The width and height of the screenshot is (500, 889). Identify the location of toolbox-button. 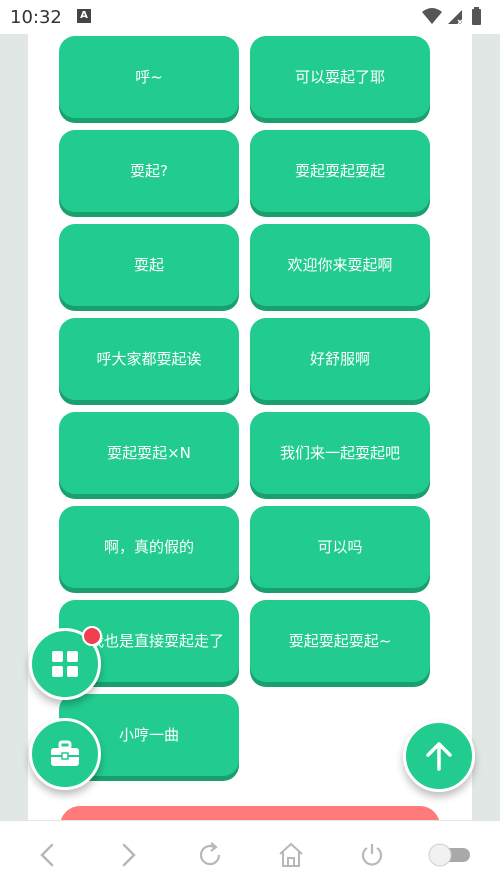
(65, 754).